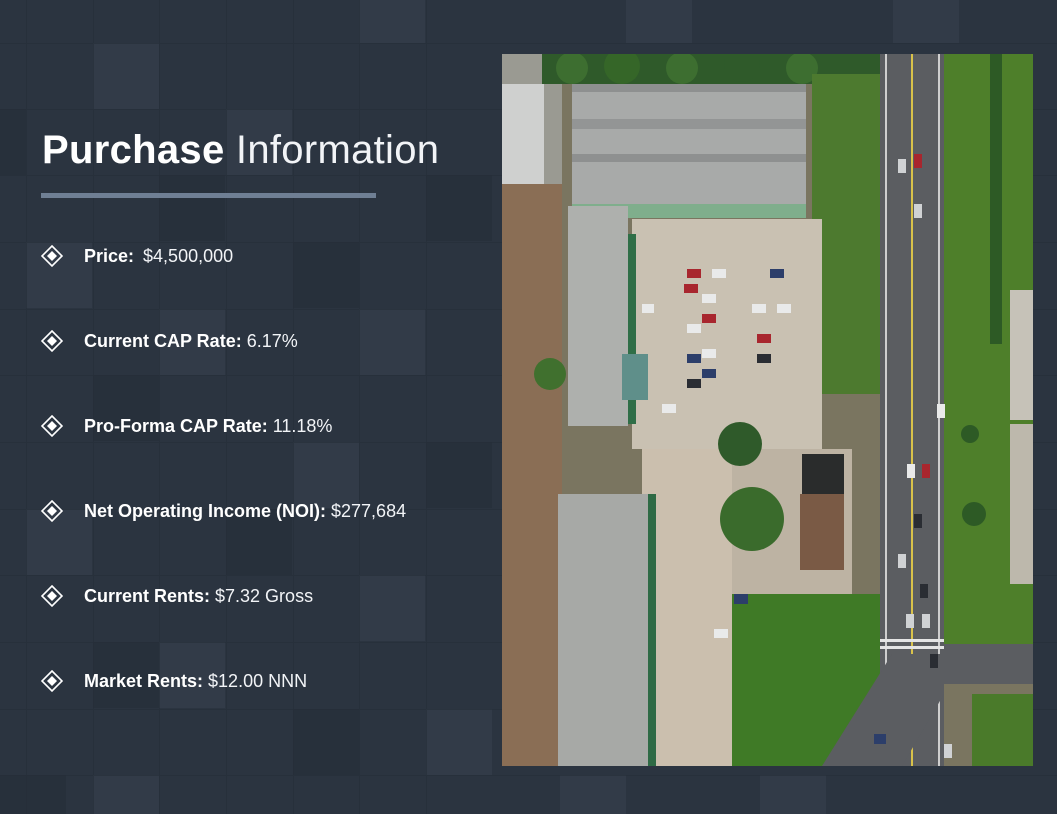 The width and height of the screenshot is (1057, 814). What do you see at coordinates (144, 680) in the screenshot?
I see `market-rents-label: Market Rents:` at bounding box center [144, 680].